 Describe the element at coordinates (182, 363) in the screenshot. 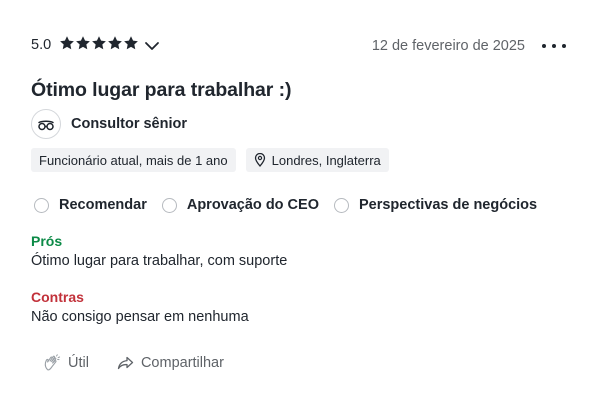

I see `share-label: Compartilhar` at that location.